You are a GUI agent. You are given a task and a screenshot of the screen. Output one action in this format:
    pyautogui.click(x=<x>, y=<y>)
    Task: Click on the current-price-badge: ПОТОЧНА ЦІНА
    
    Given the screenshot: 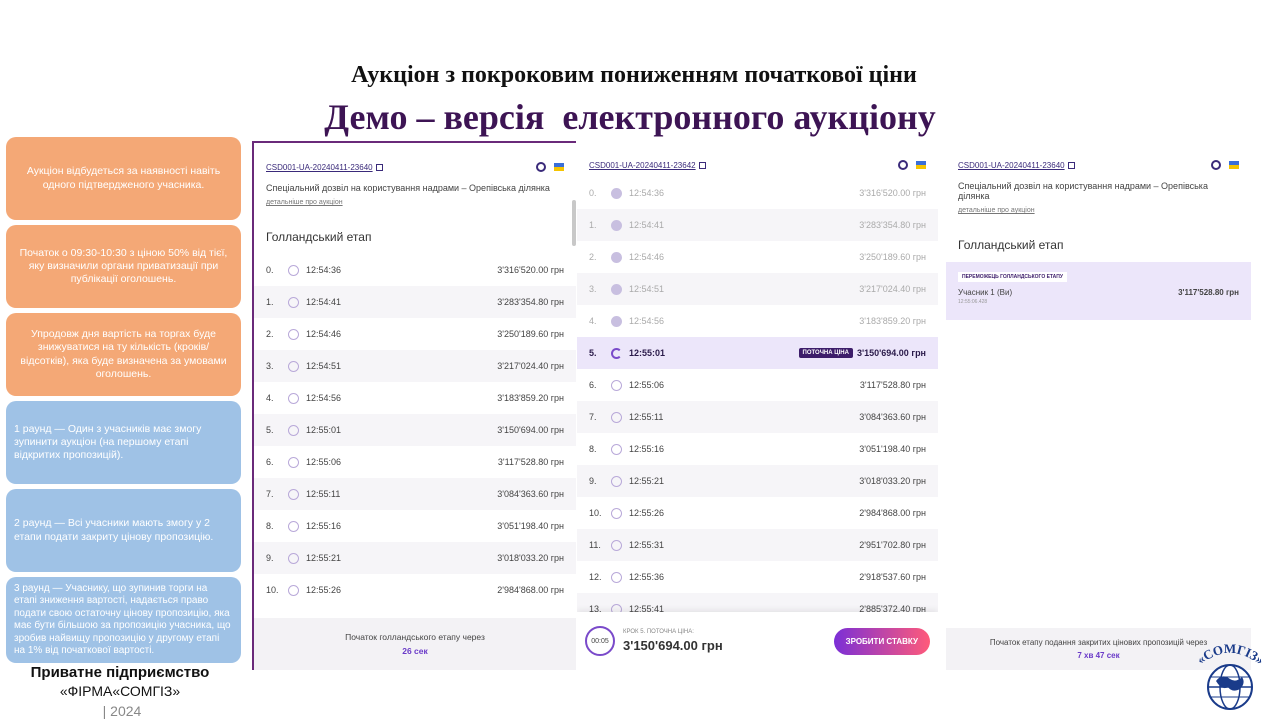 What is the action you would take?
    pyautogui.click(x=825, y=353)
    